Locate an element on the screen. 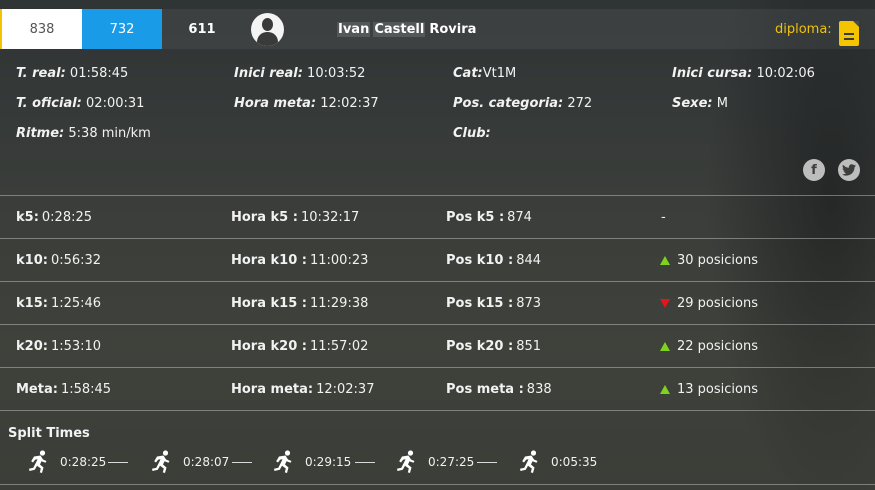 Image resolution: width=875 pixels, height=490 pixels. checkpoint-position-cell: Pos k15 :873 is located at coordinates (493, 303).